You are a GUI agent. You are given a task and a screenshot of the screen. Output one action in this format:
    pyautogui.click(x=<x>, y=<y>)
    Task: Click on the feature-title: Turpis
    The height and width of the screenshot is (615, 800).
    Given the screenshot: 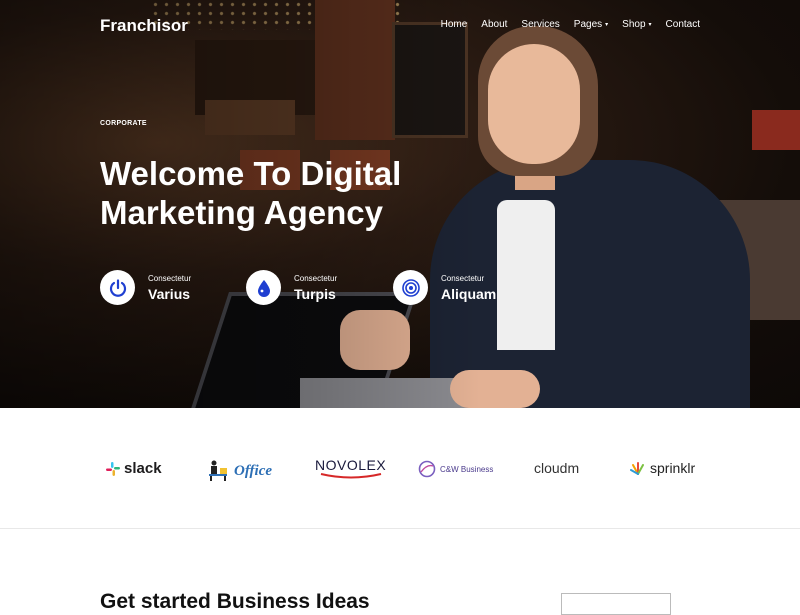 What is the action you would take?
    pyautogui.click(x=315, y=293)
    